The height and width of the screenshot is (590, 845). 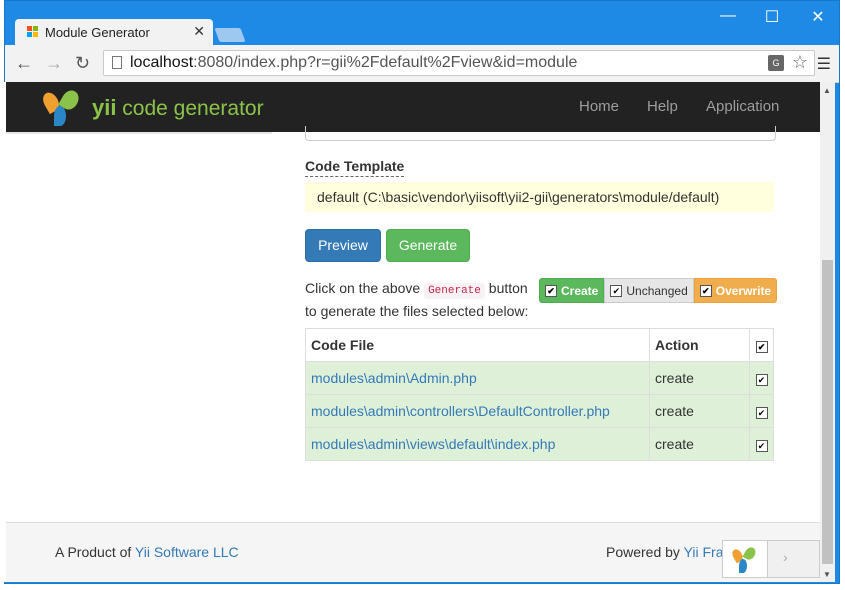 I want to click on yii-logo-icon, so click(x=60, y=107).